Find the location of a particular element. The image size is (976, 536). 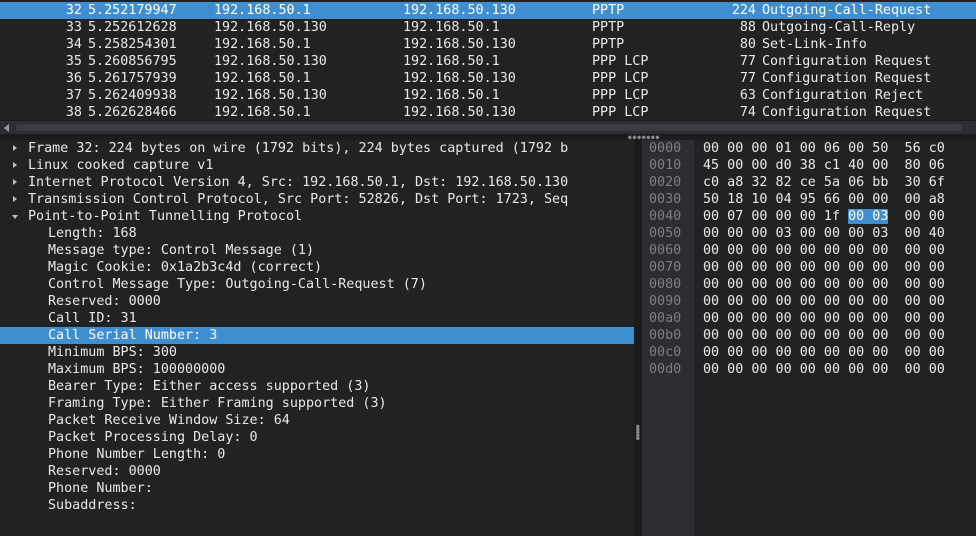

tree-item: Call Serial Number: 3 is located at coordinates (317, 335).